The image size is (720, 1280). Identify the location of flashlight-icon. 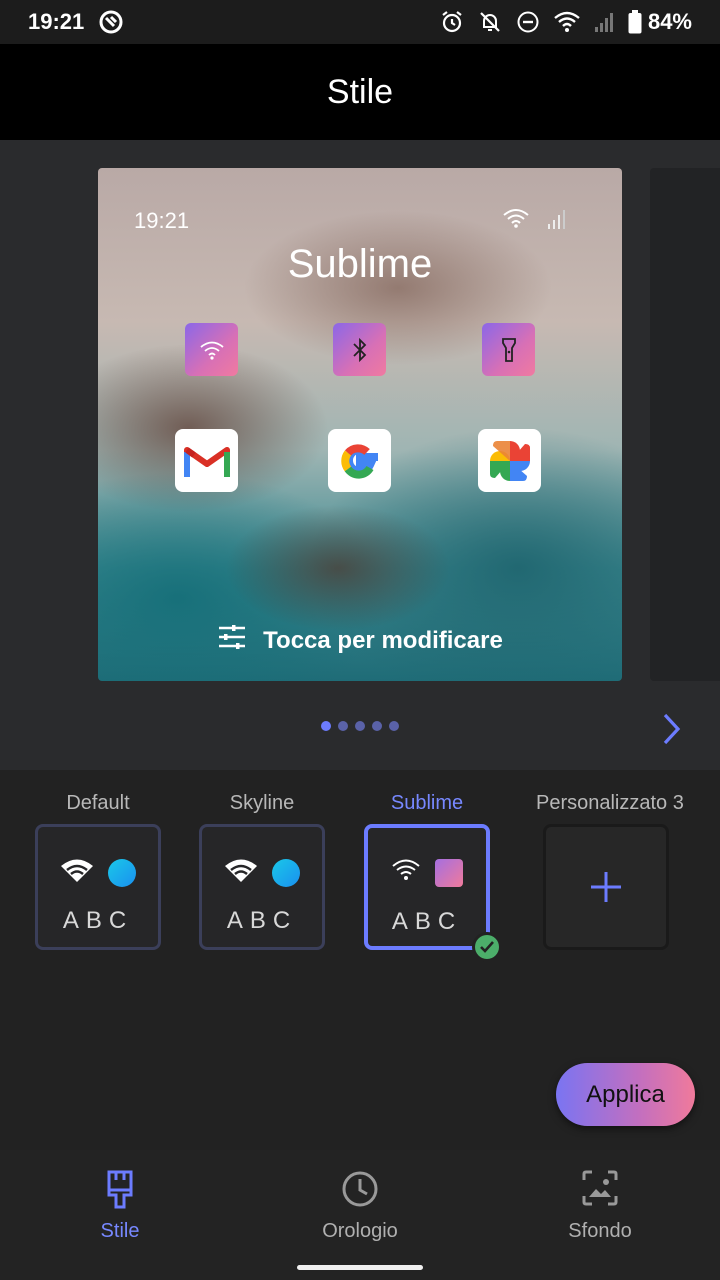
(508, 349).